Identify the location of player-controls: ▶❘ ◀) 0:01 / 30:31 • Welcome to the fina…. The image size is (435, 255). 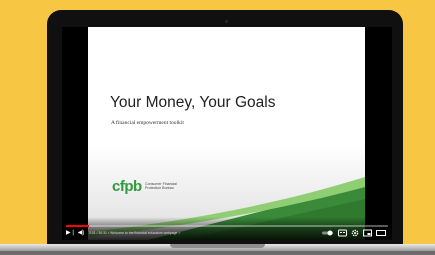
(227, 228).